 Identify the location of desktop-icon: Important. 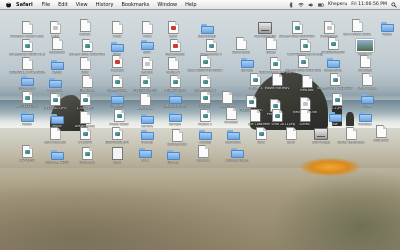
(55, 84).